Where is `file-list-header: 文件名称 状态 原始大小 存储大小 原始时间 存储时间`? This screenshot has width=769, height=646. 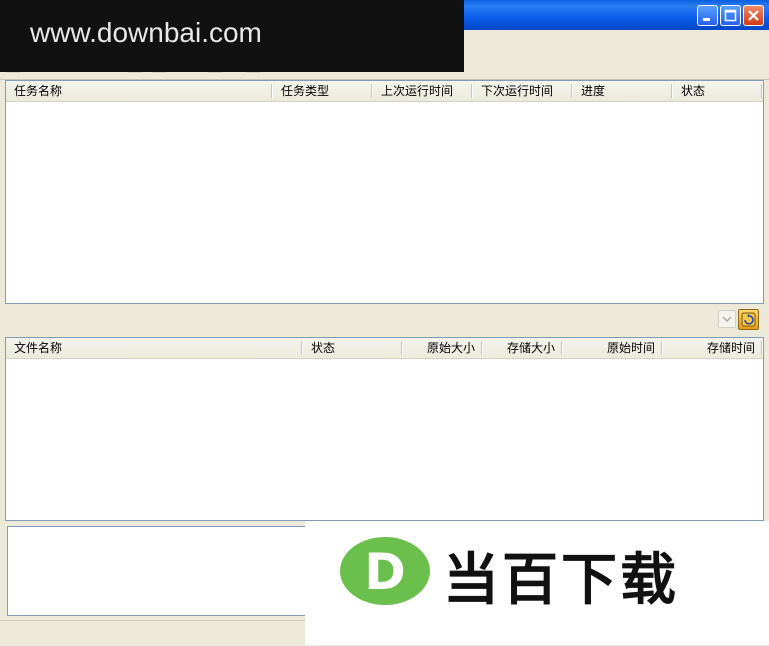
file-list-header: 文件名称 状态 原始大小 存储大小 原始时间 存储时间 is located at coordinates (384, 348).